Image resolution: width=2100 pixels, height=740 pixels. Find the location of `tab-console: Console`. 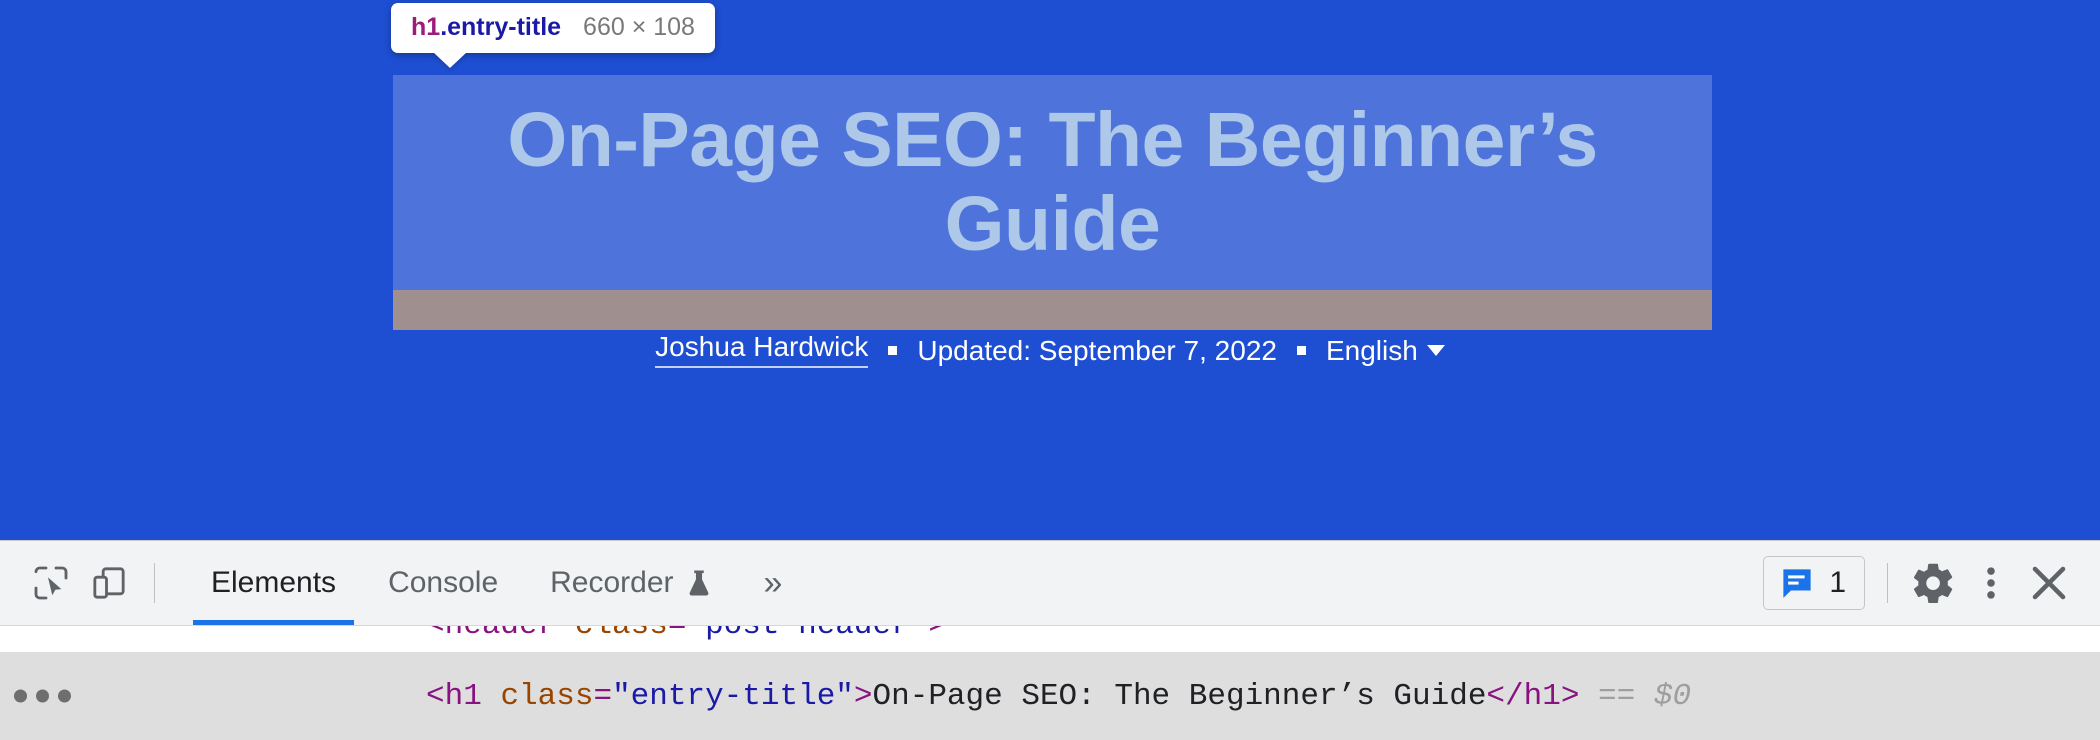

tab-console: Console is located at coordinates (443, 583).